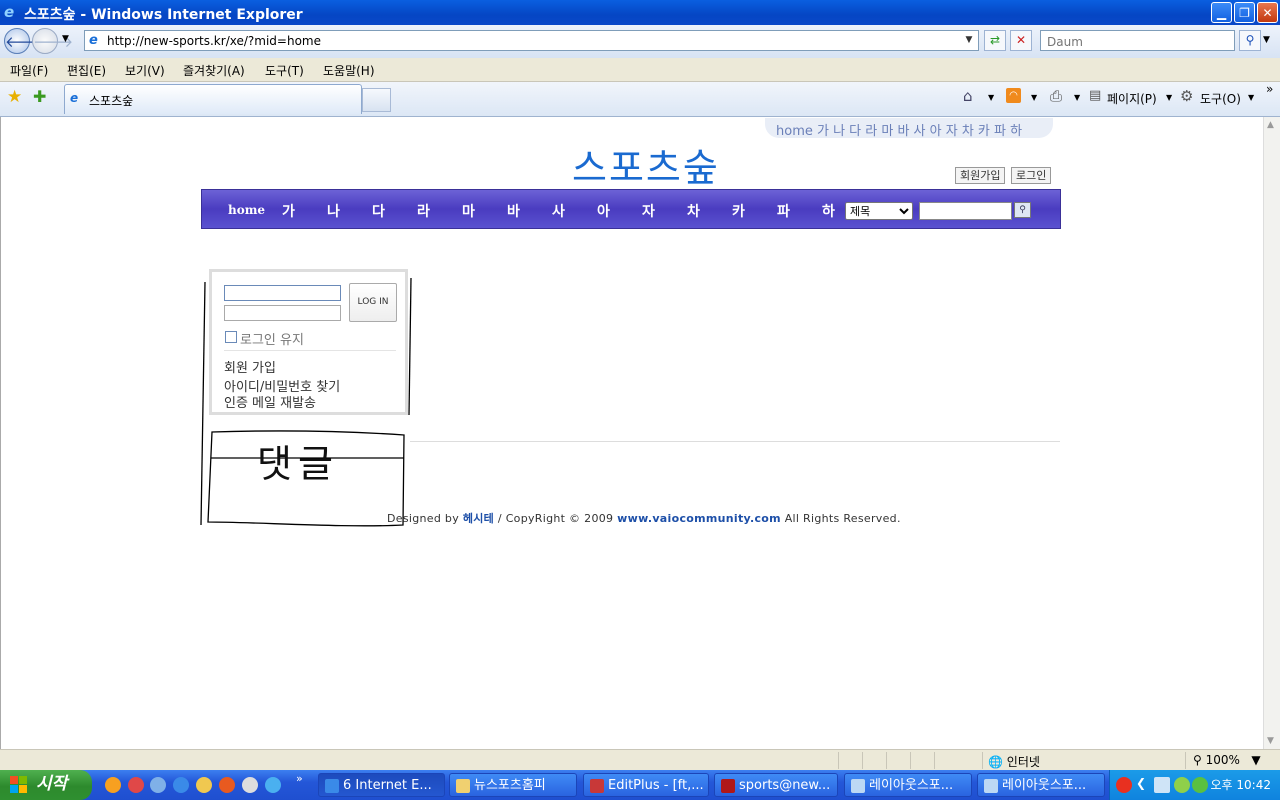  I want to click on tab-sportssup: e 스포츠숲, so click(213, 99).